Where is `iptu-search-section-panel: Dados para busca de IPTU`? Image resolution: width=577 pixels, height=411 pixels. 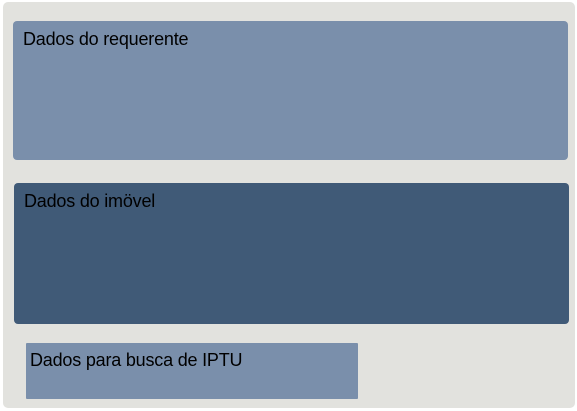 iptu-search-section-panel: Dados para busca de IPTU is located at coordinates (192, 371).